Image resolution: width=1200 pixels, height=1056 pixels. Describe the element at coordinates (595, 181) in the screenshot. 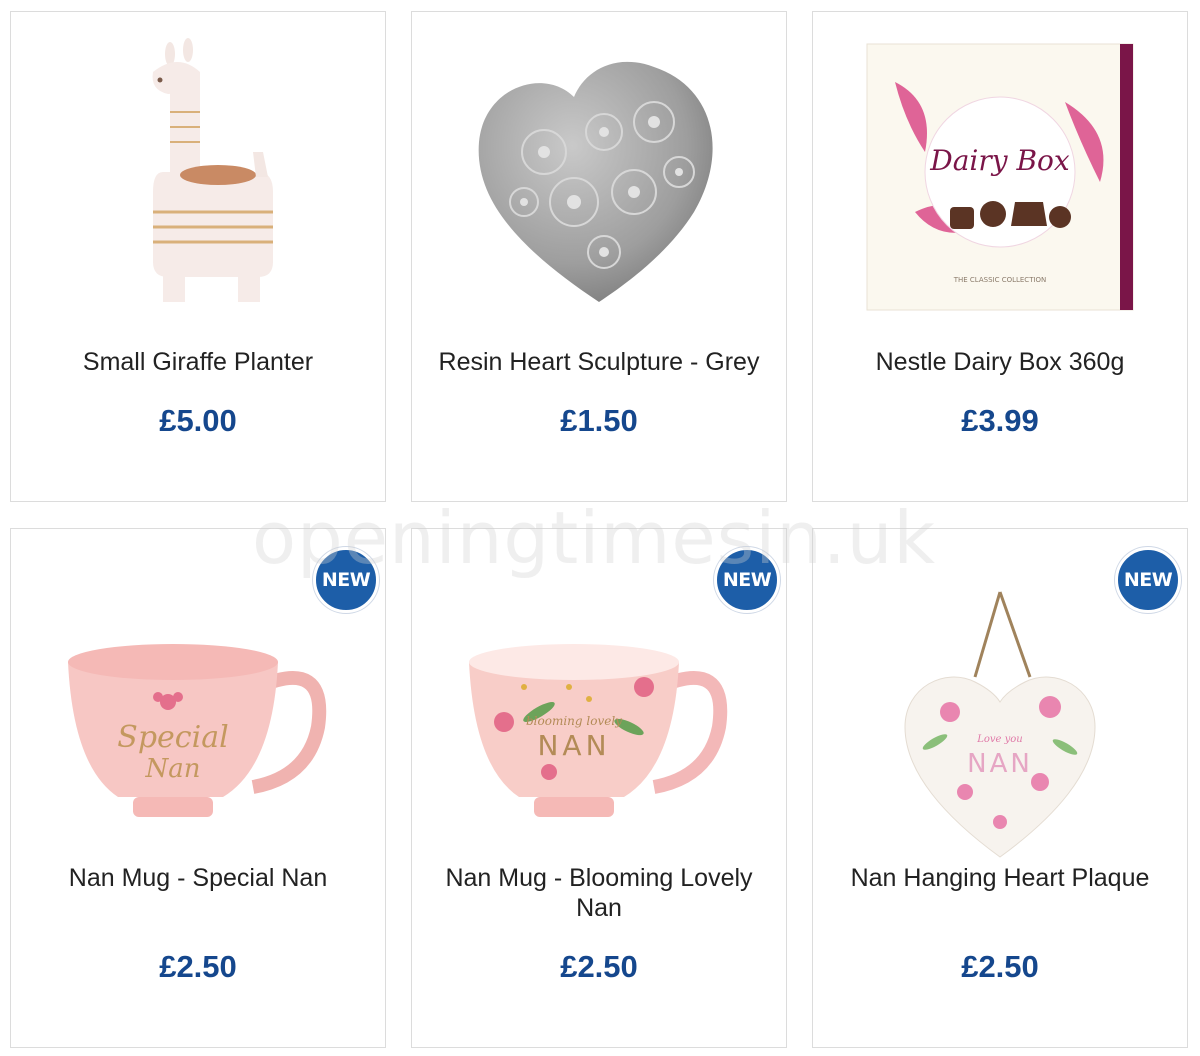

I see `heart-sculpture-image` at that location.